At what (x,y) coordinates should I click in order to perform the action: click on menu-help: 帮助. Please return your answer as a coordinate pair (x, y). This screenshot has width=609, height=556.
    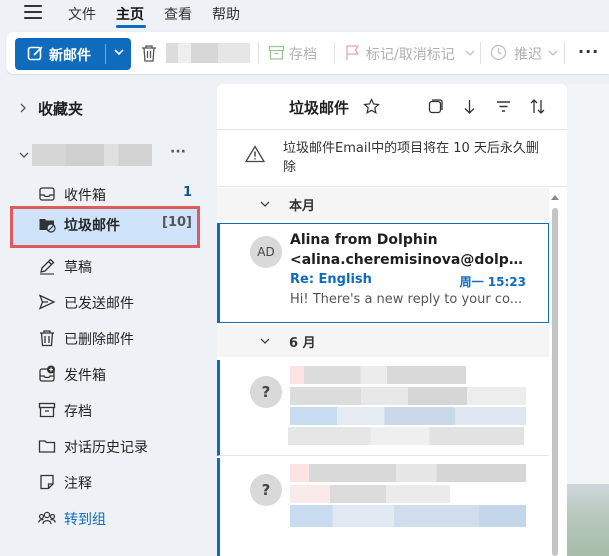
    Looking at the image, I should click on (226, 14).